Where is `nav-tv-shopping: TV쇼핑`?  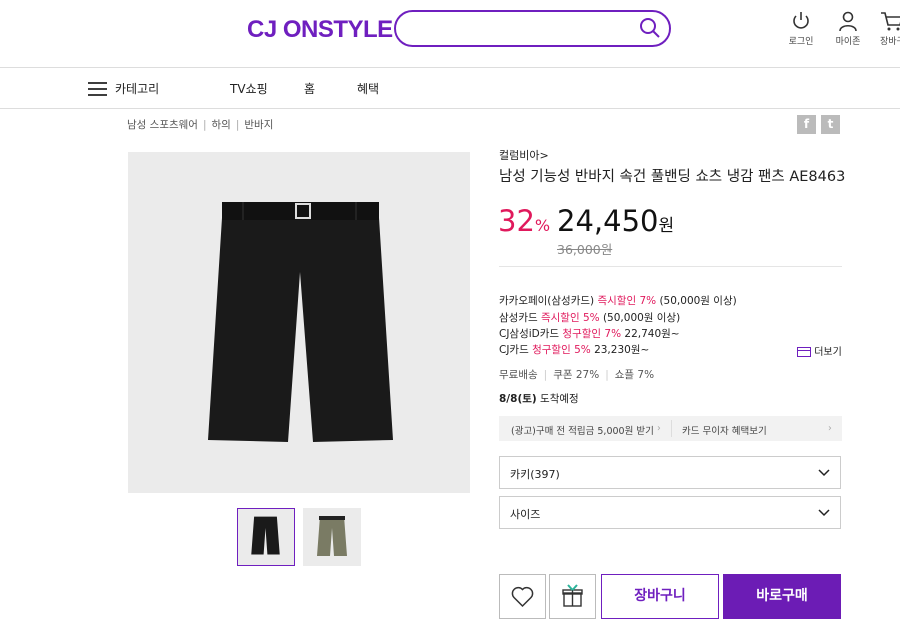
nav-tv-shopping: TV쇼핑 is located at coordinates (249, 88).